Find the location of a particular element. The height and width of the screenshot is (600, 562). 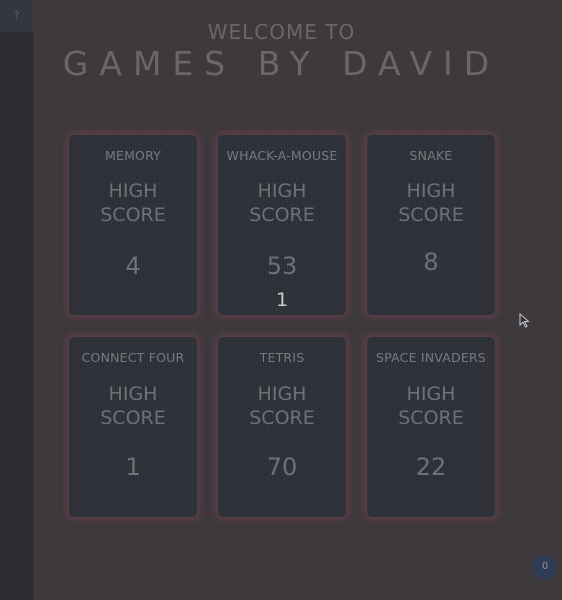

game-card-connect-four: CONNECT FOUR HIGH SCORE 1 is located at coordinates (133, 427).